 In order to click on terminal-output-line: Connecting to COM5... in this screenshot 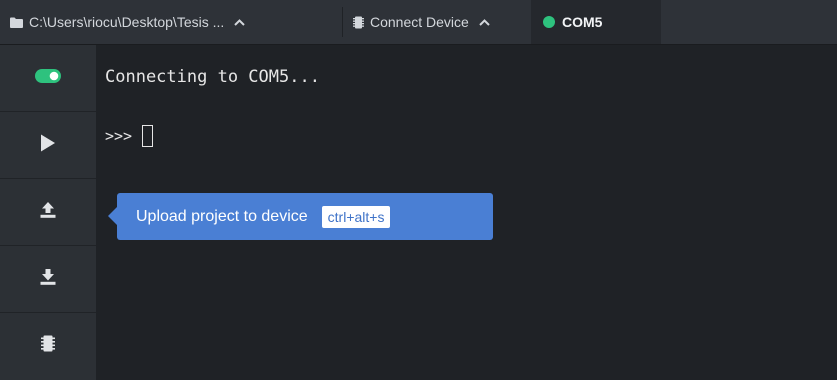, I will do `click(212, 77)`.